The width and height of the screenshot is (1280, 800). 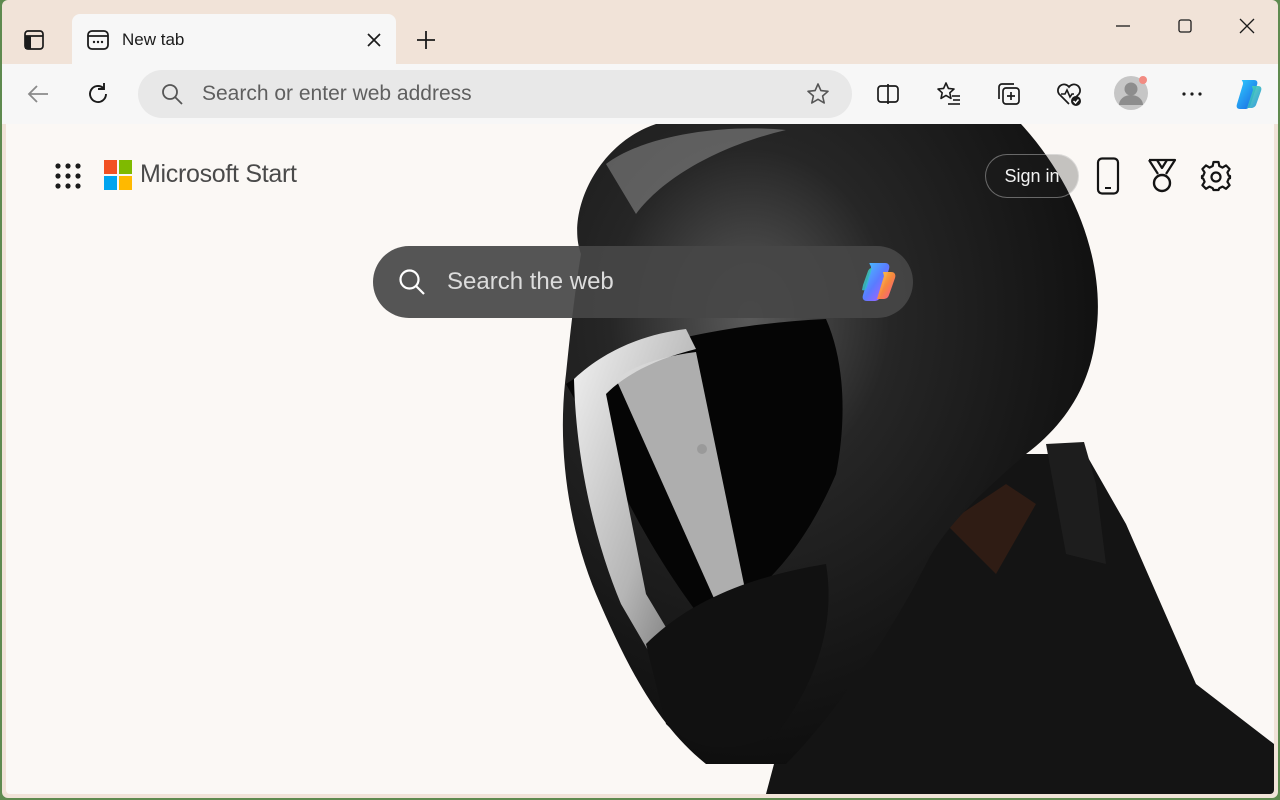 I want to click on close-window-button, so click(x=1247, y=26).